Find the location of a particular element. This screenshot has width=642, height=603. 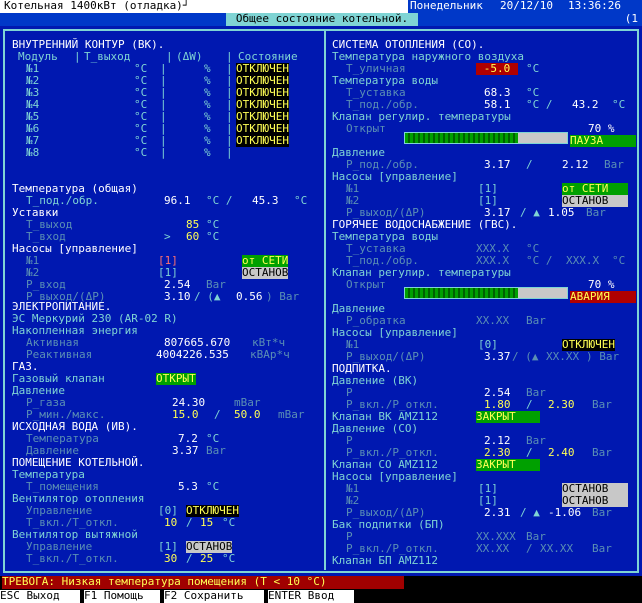

fan-exh-unit: °C is located at coordinates (229, 558).